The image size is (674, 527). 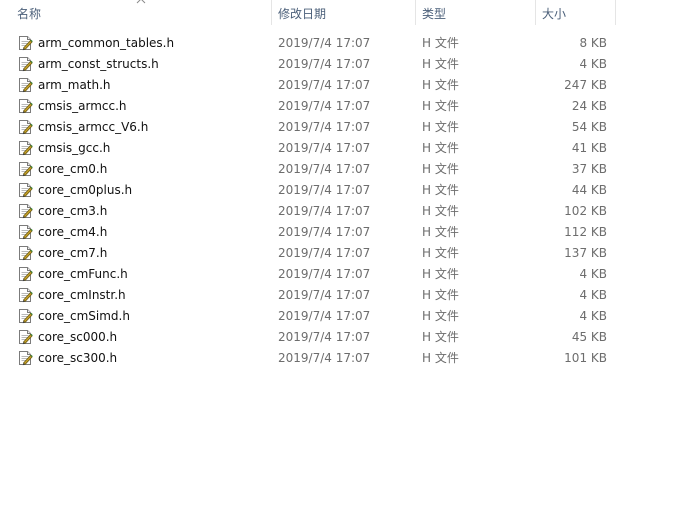 What do you see at coordinates (554, 14) in the screenshot?
I see `column-header-size-label: 大小` at bounding box center [554, 14].